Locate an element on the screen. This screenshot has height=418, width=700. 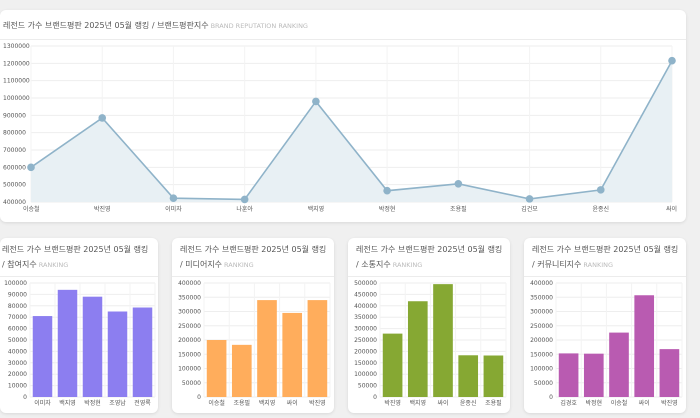
community-x-tick-label: 박진영 is located at coordinates (669, 403).